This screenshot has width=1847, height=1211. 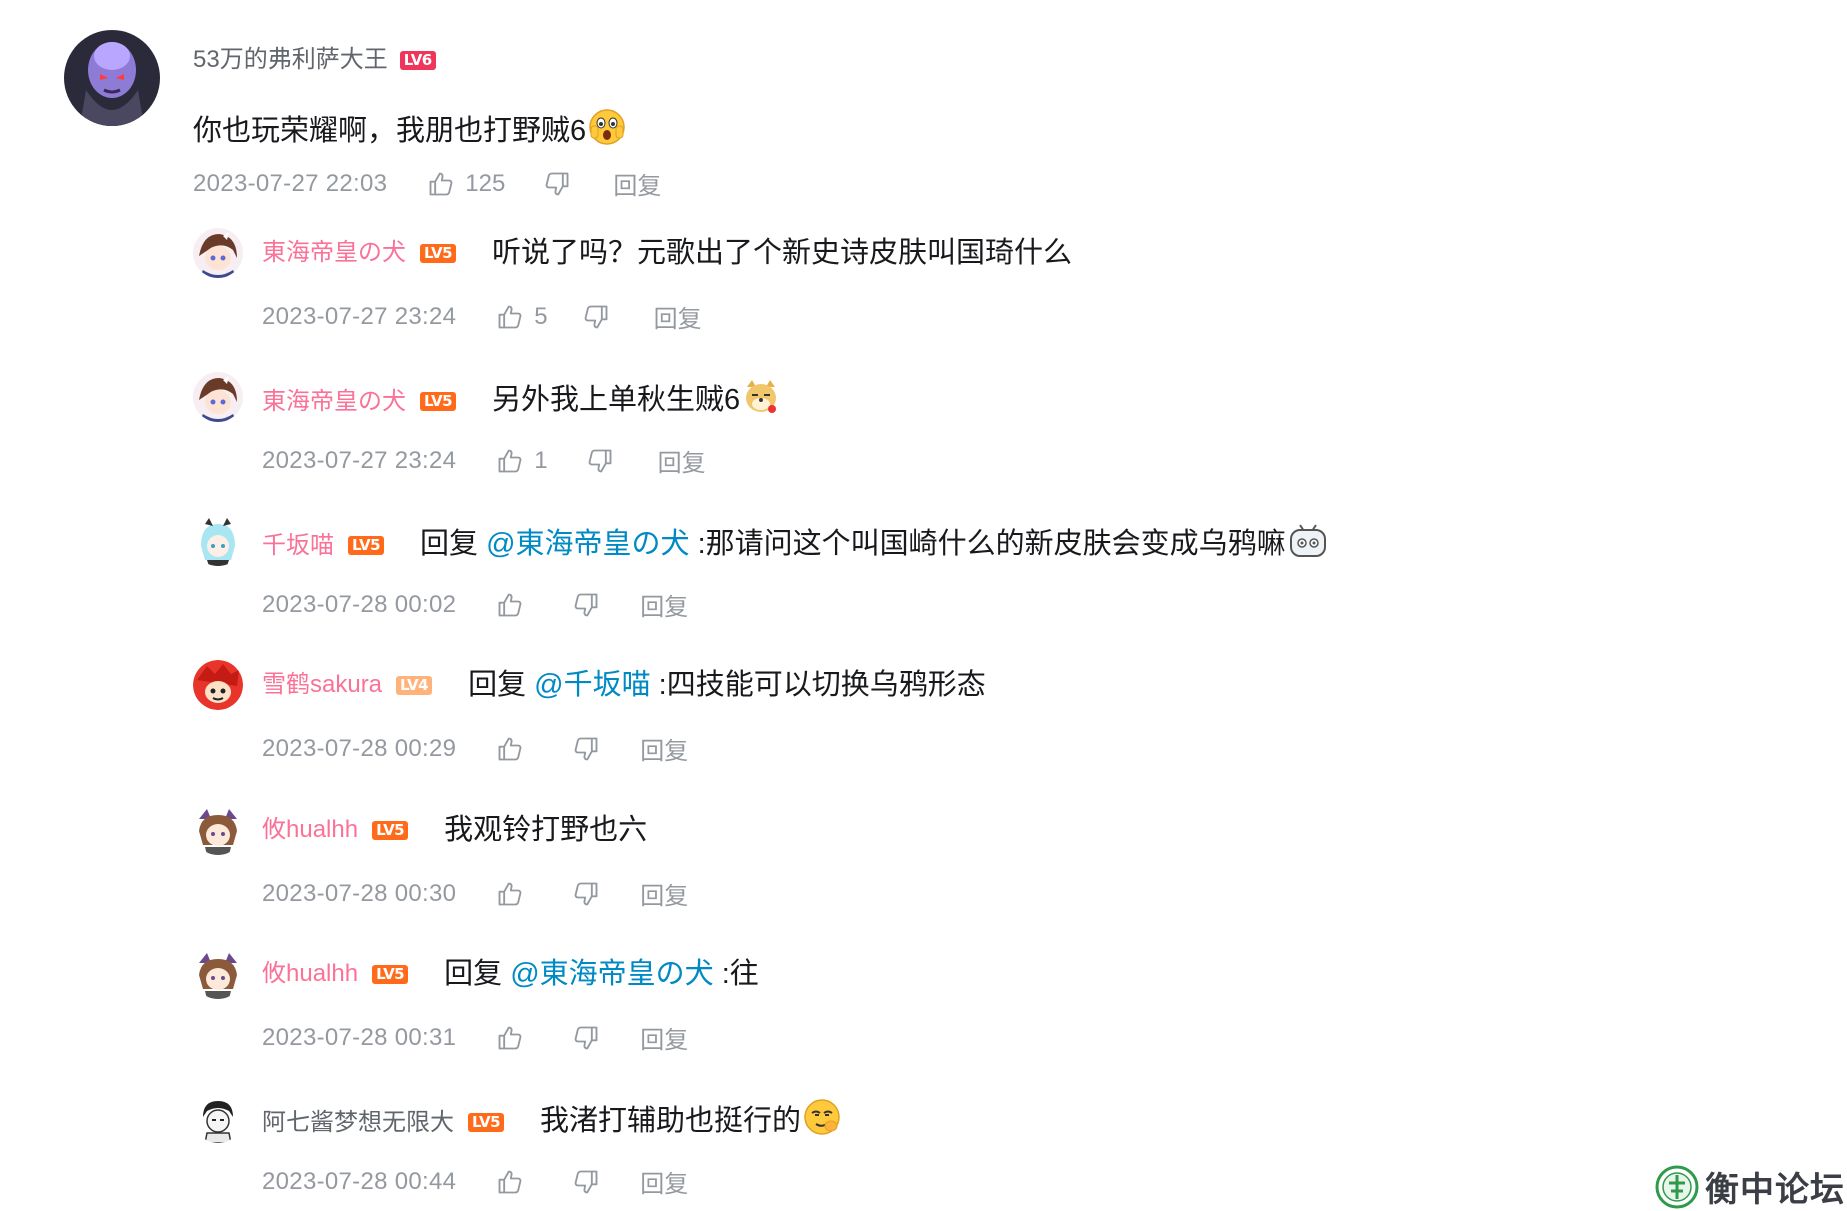 What do you see at coordinates (290, 60) in the screenshot?
I see `main-comment-username: 53万的弗利萨大王` at bounding box center [290, 60].